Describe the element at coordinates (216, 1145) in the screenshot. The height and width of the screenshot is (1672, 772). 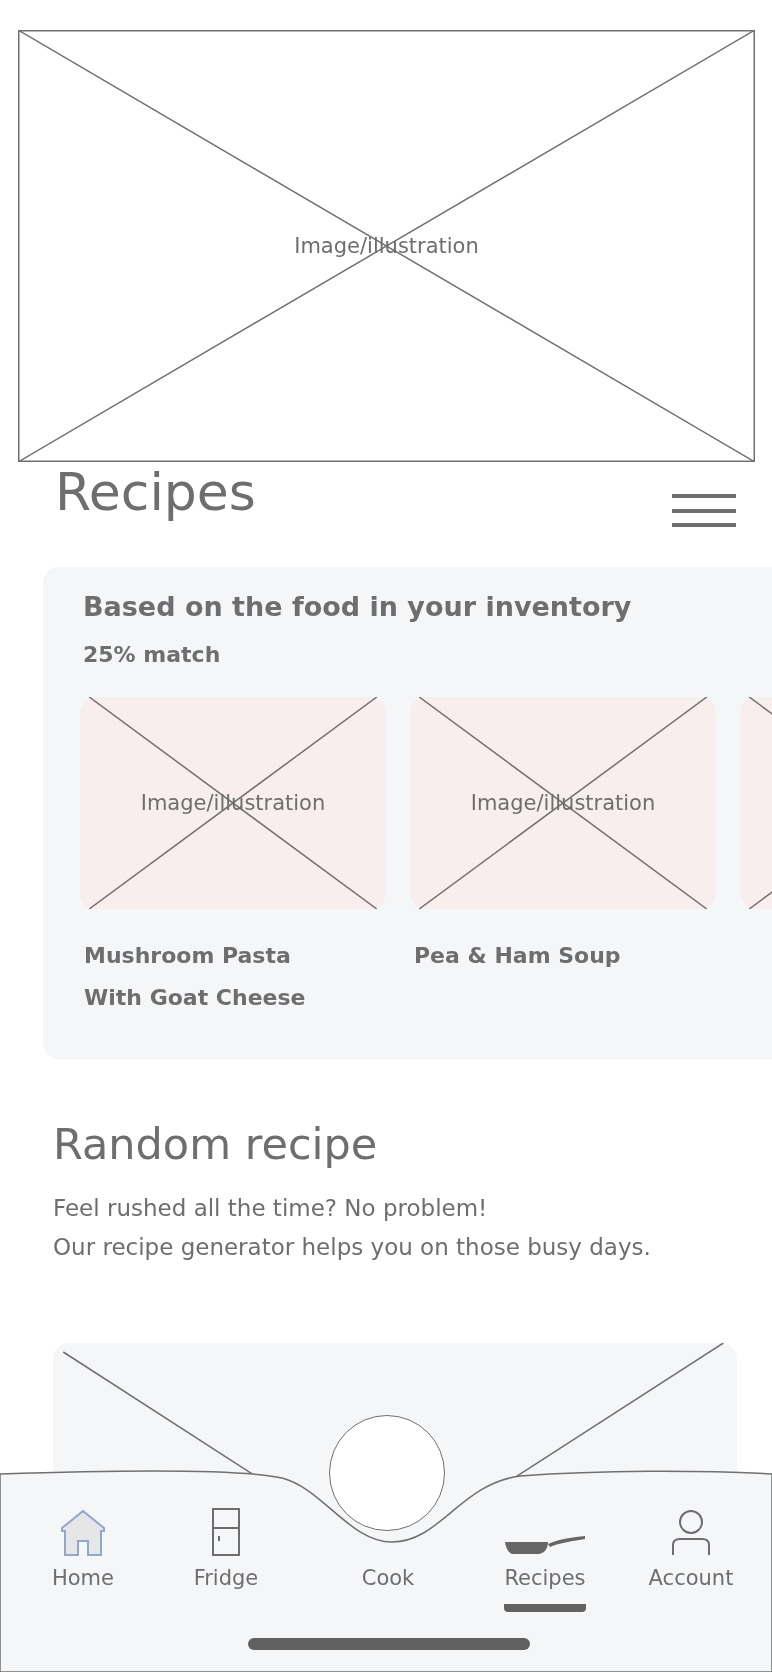
I see `section-heading: Random recipe` at that location.